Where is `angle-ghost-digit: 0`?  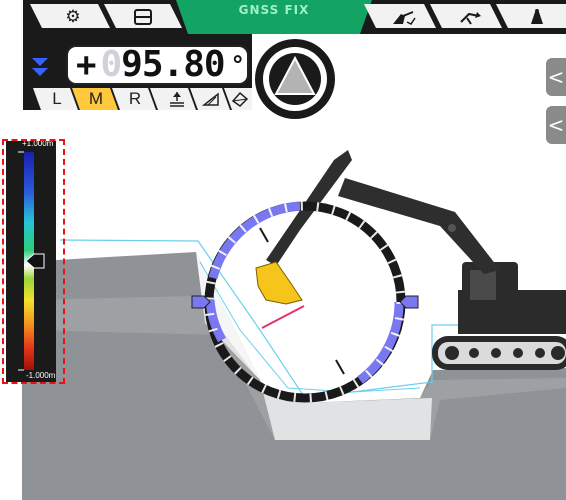
angle-ghost-digit: 0 is located at coordinates (111, 64).